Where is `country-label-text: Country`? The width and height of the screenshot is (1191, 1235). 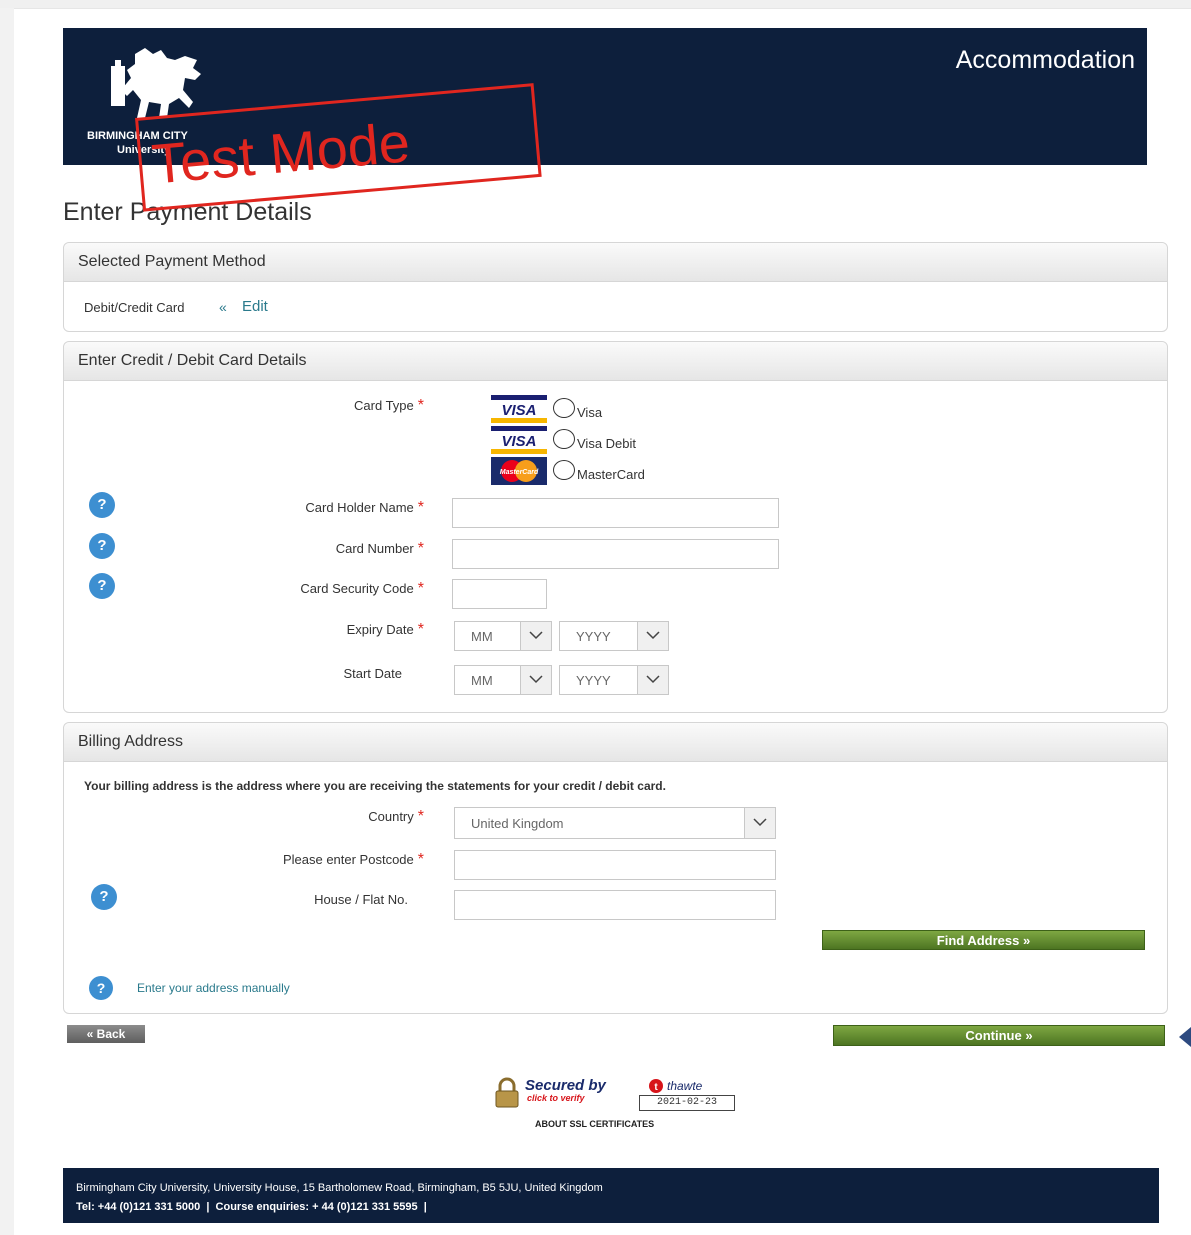 country-label-text: Country is located at coordinates (391, 816).